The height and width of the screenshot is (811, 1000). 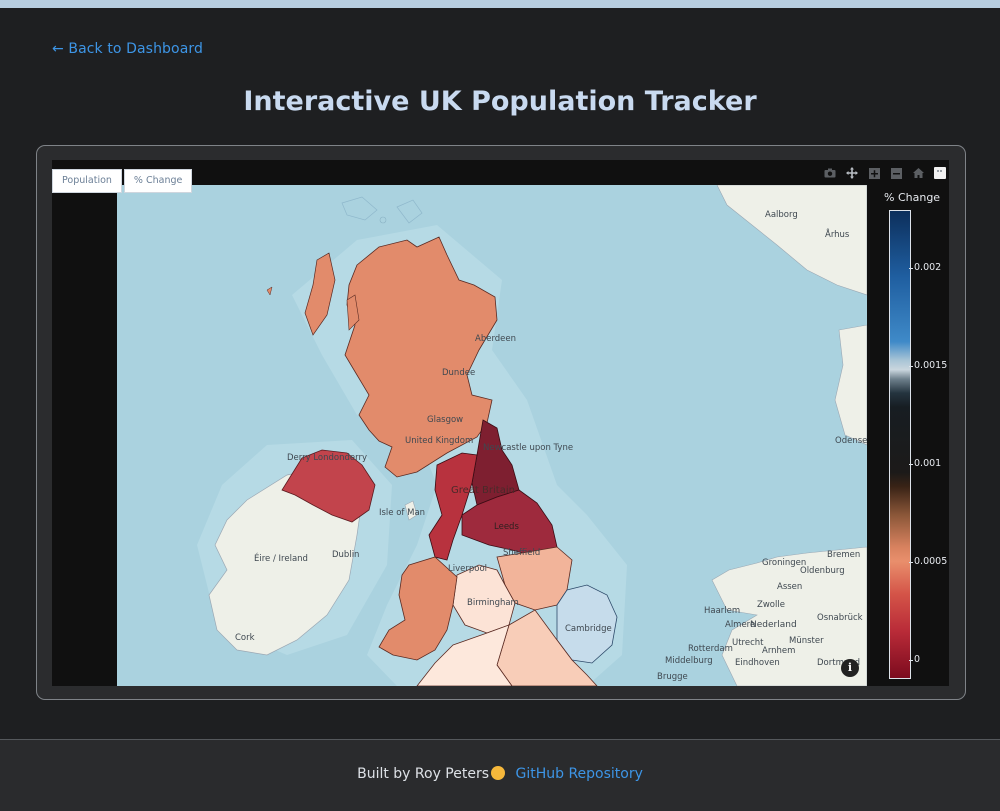 I want to click on footer-text: Built by Roy Peters GitHub Repository, so click(x=500, y=774).